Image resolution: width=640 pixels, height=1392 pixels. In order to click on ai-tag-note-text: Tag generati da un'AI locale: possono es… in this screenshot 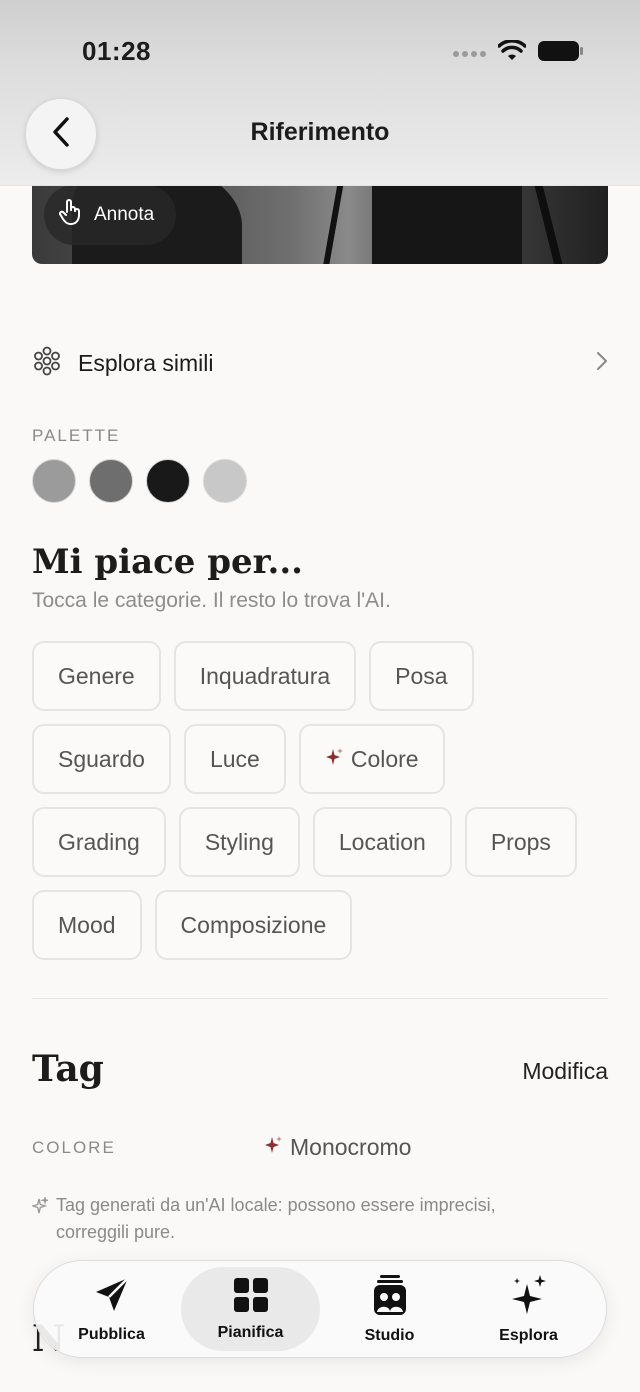, I will do `click(276, 1218)`.